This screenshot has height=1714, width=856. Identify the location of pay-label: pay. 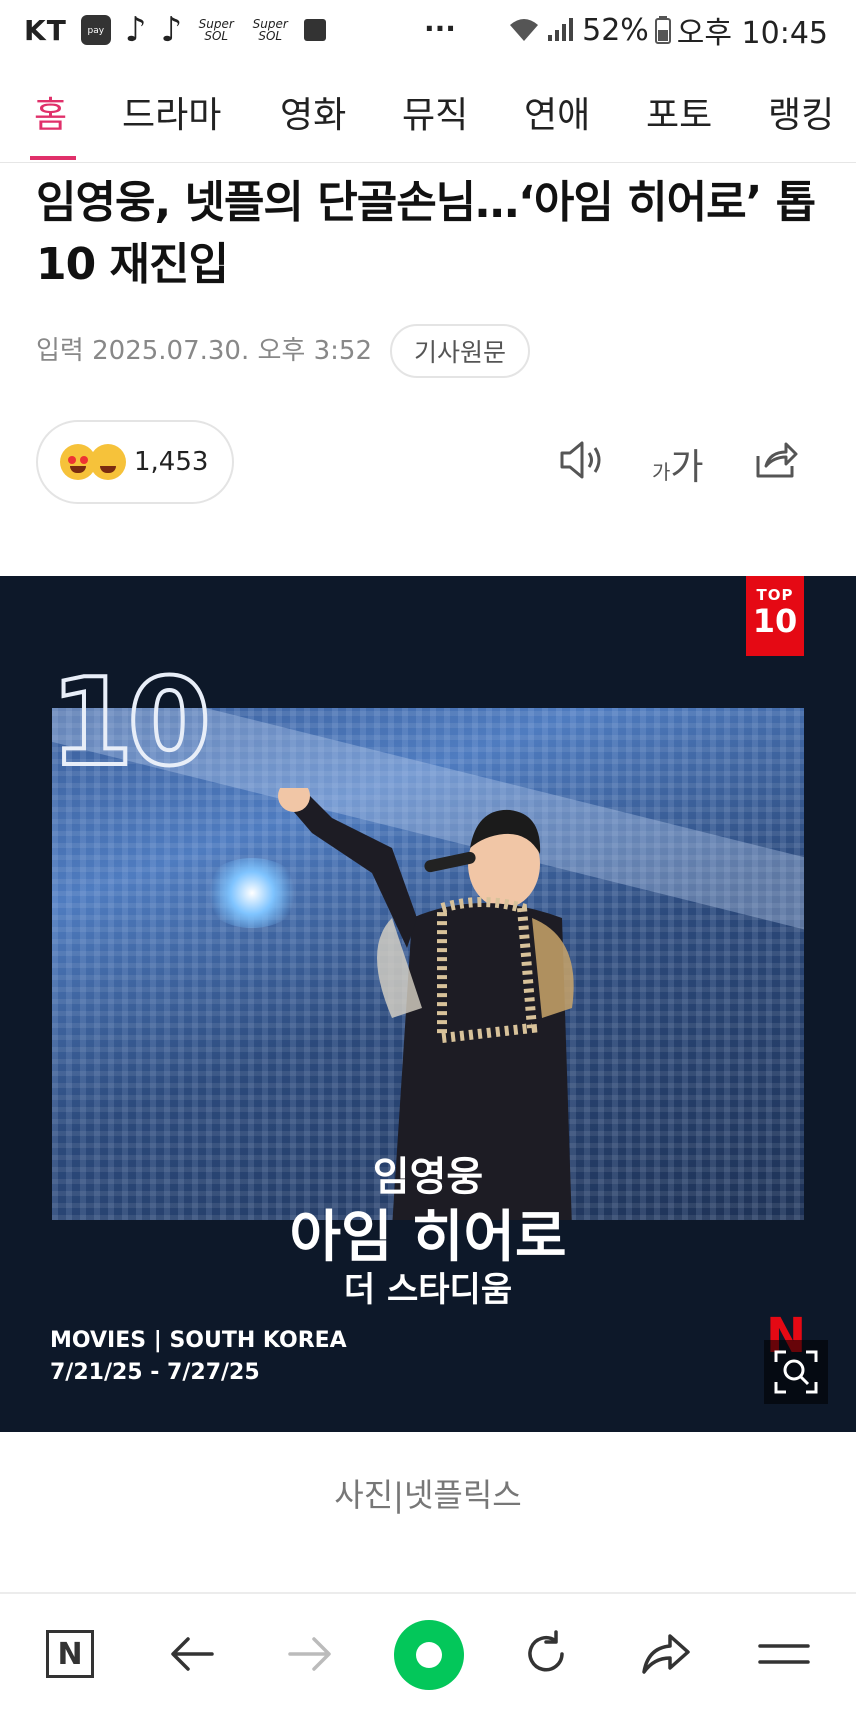
(96, 31).